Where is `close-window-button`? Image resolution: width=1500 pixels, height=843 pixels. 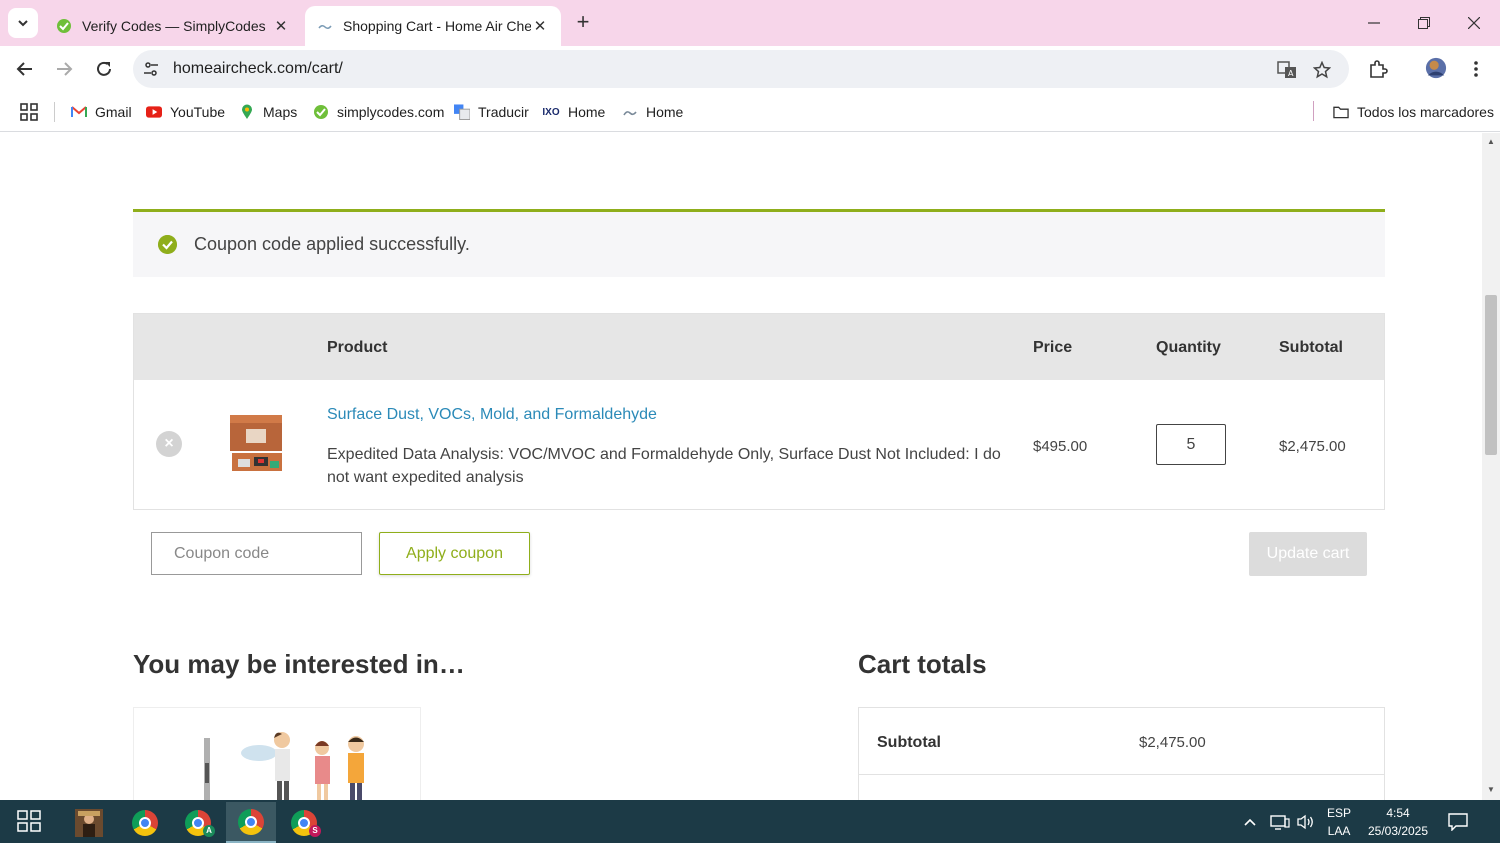 close-window-button is located at coordinates (1474, 23).